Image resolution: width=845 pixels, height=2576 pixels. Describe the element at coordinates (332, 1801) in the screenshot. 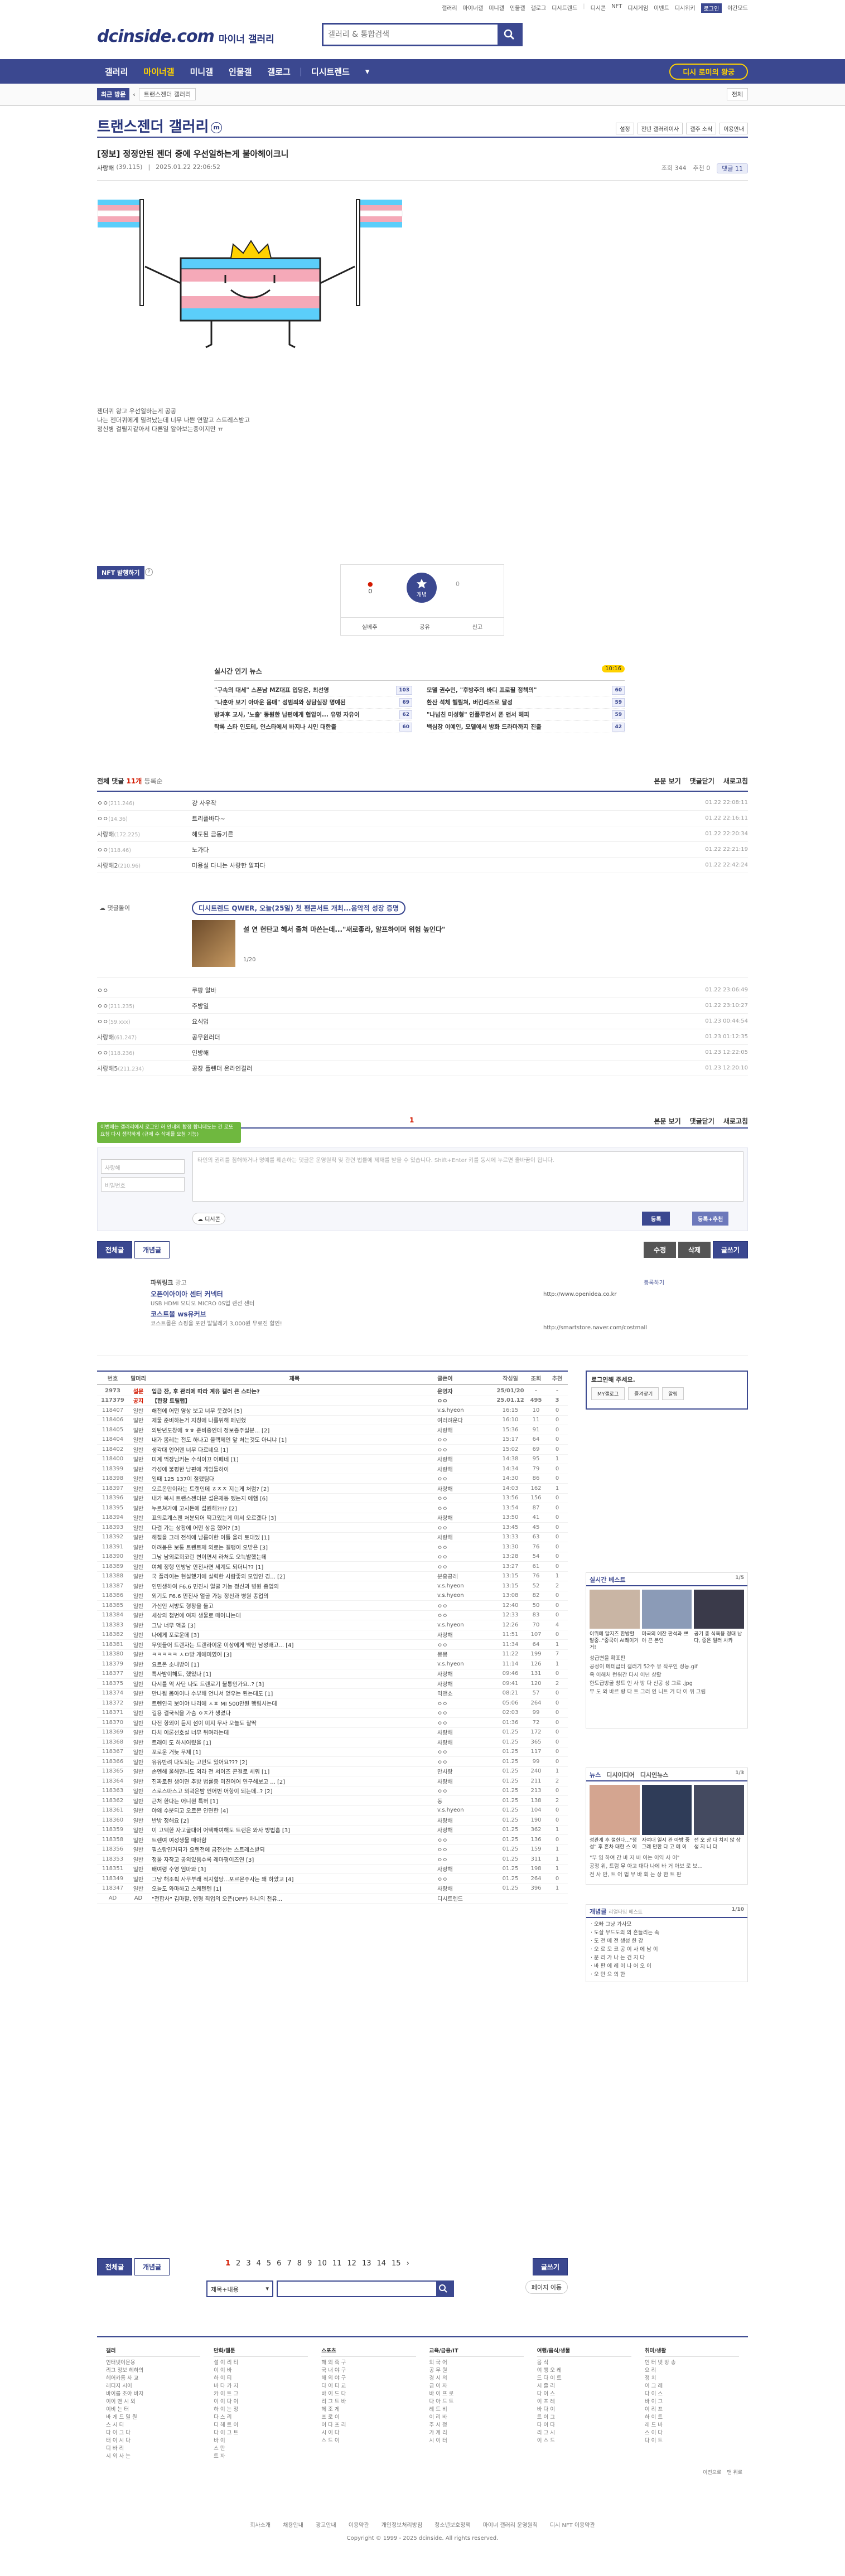

I see `table-row: 118362 일반 근처 한다는 어니뭔 특허 [1] 동 01.25 138 2` at that location.